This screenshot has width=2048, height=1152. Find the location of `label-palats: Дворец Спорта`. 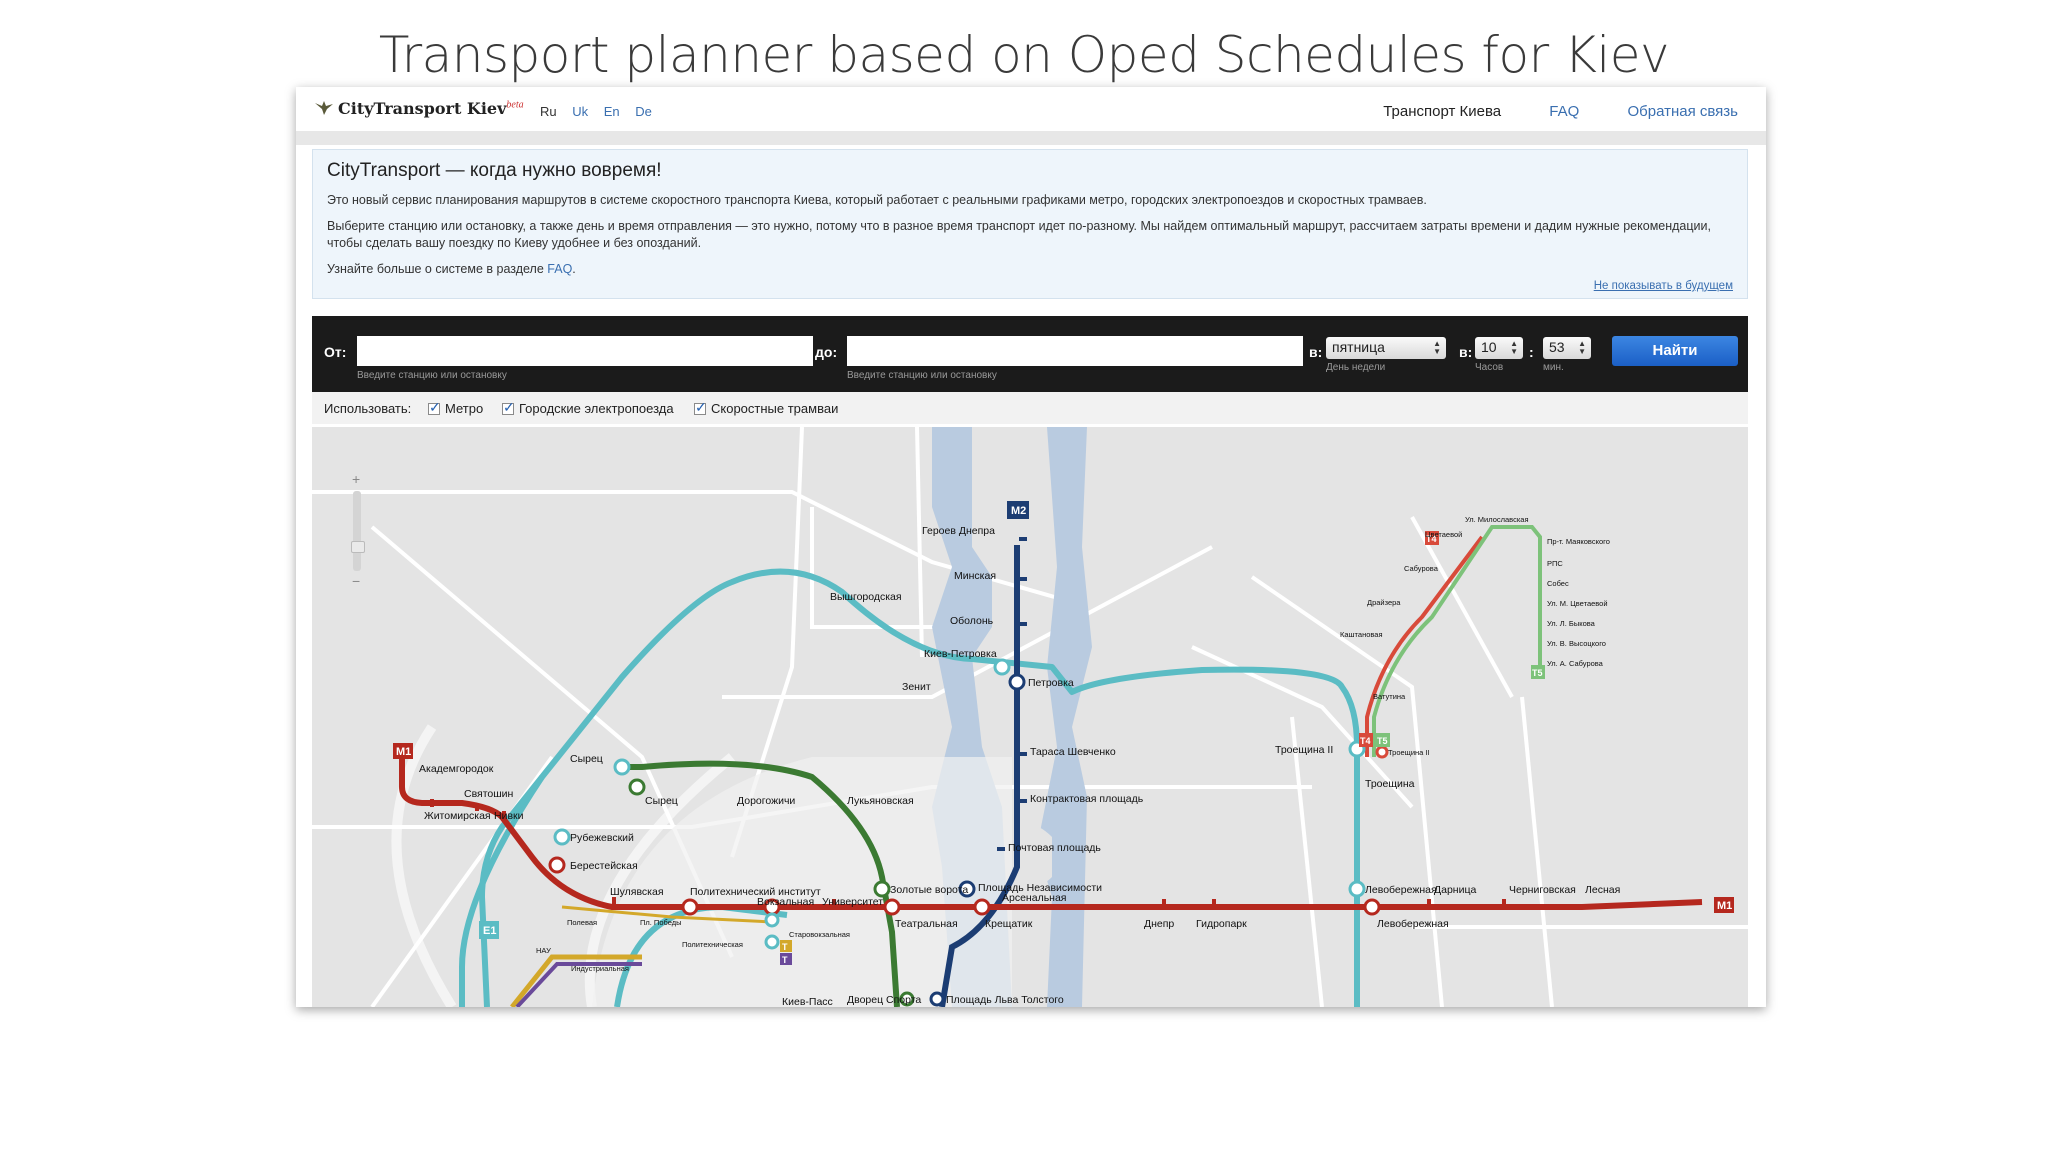

label-palats: Дворец Спорта is located at coordinates (884, 1000).